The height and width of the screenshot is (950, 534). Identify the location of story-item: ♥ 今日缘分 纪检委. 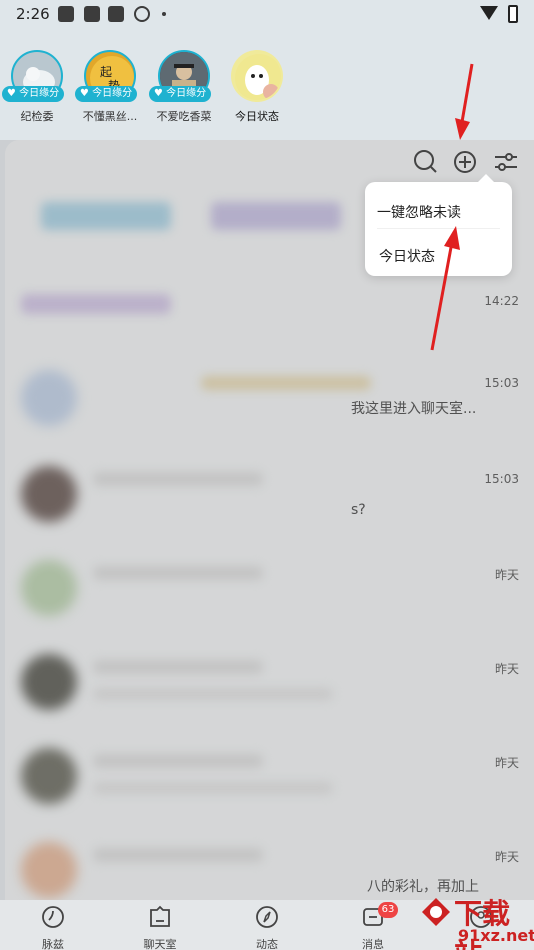
(34, 87).